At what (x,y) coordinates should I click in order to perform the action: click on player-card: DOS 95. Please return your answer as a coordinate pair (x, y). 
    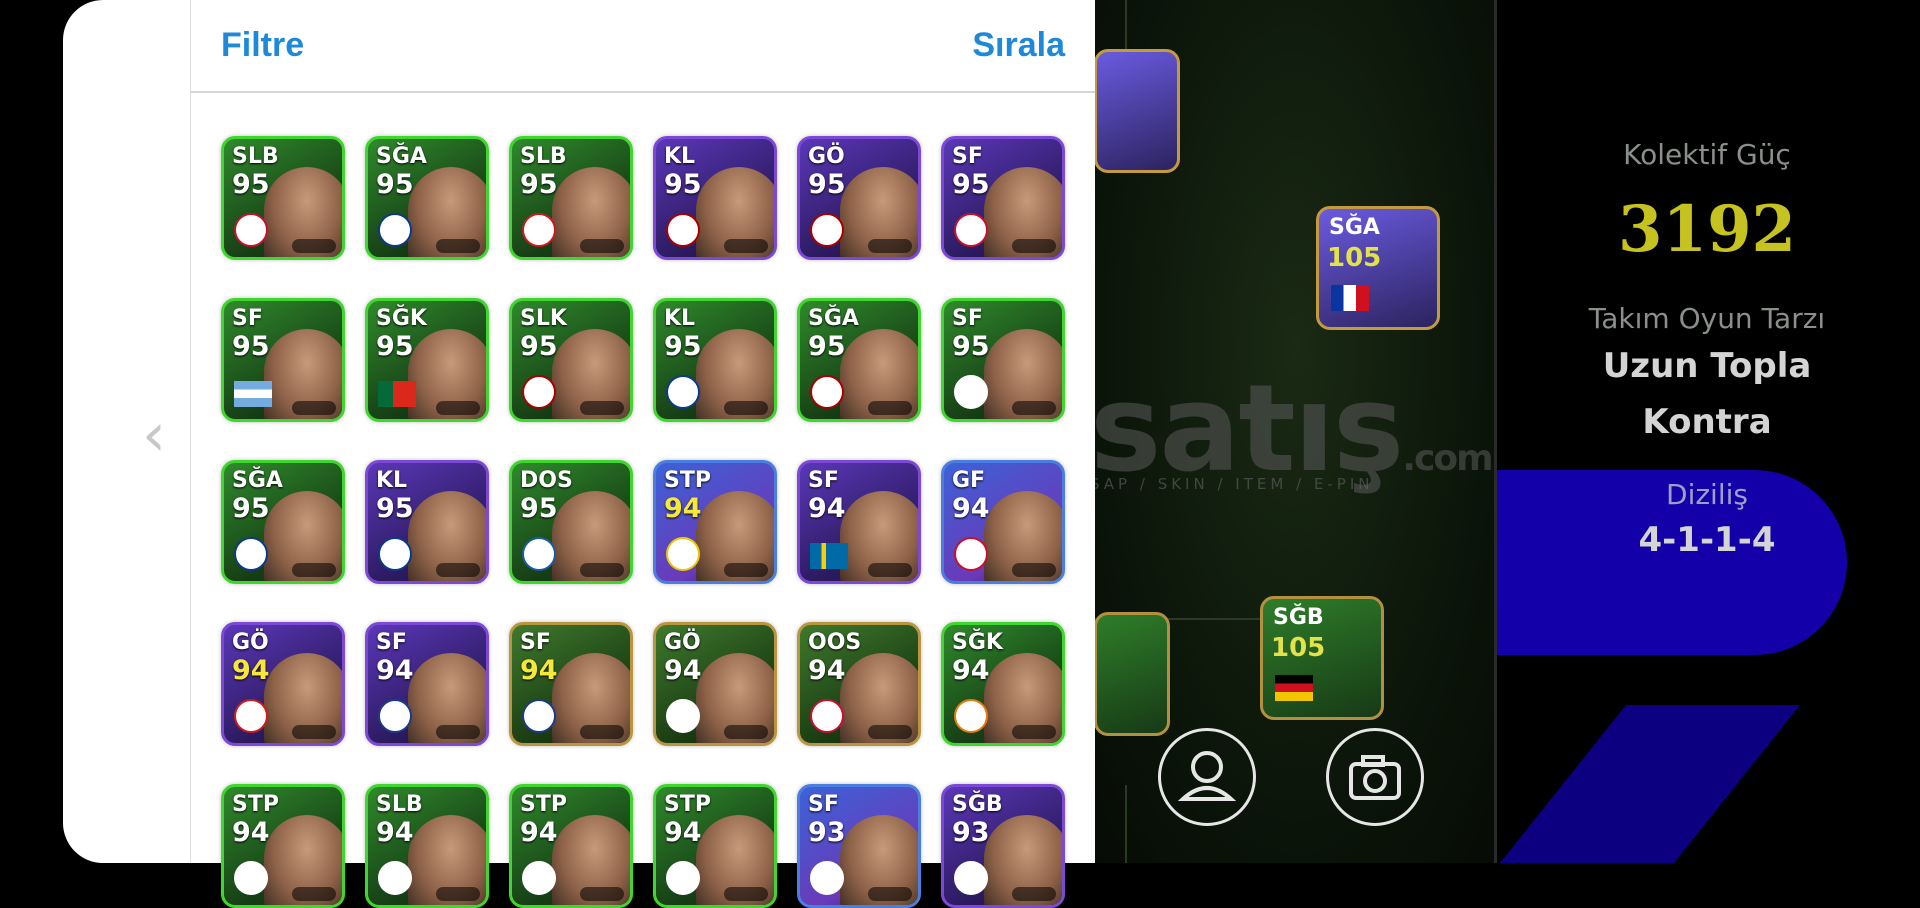
    Looking at the image, I should click on (571, 522).